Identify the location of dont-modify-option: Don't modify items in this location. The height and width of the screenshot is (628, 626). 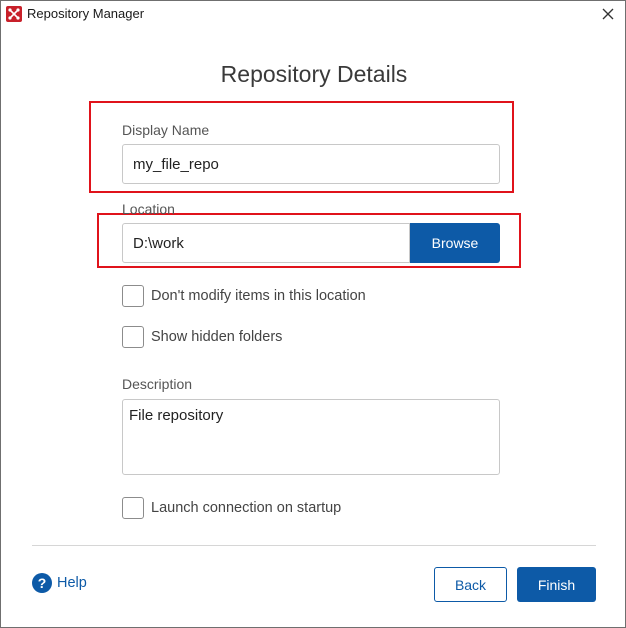
(244, 296).